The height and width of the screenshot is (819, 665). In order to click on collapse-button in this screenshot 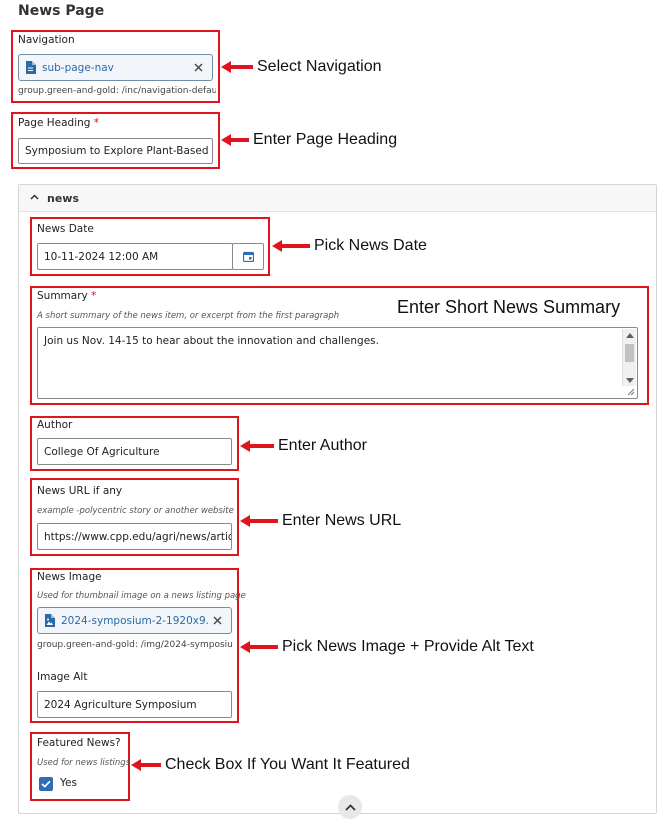, I will do `click(350, 807)`.